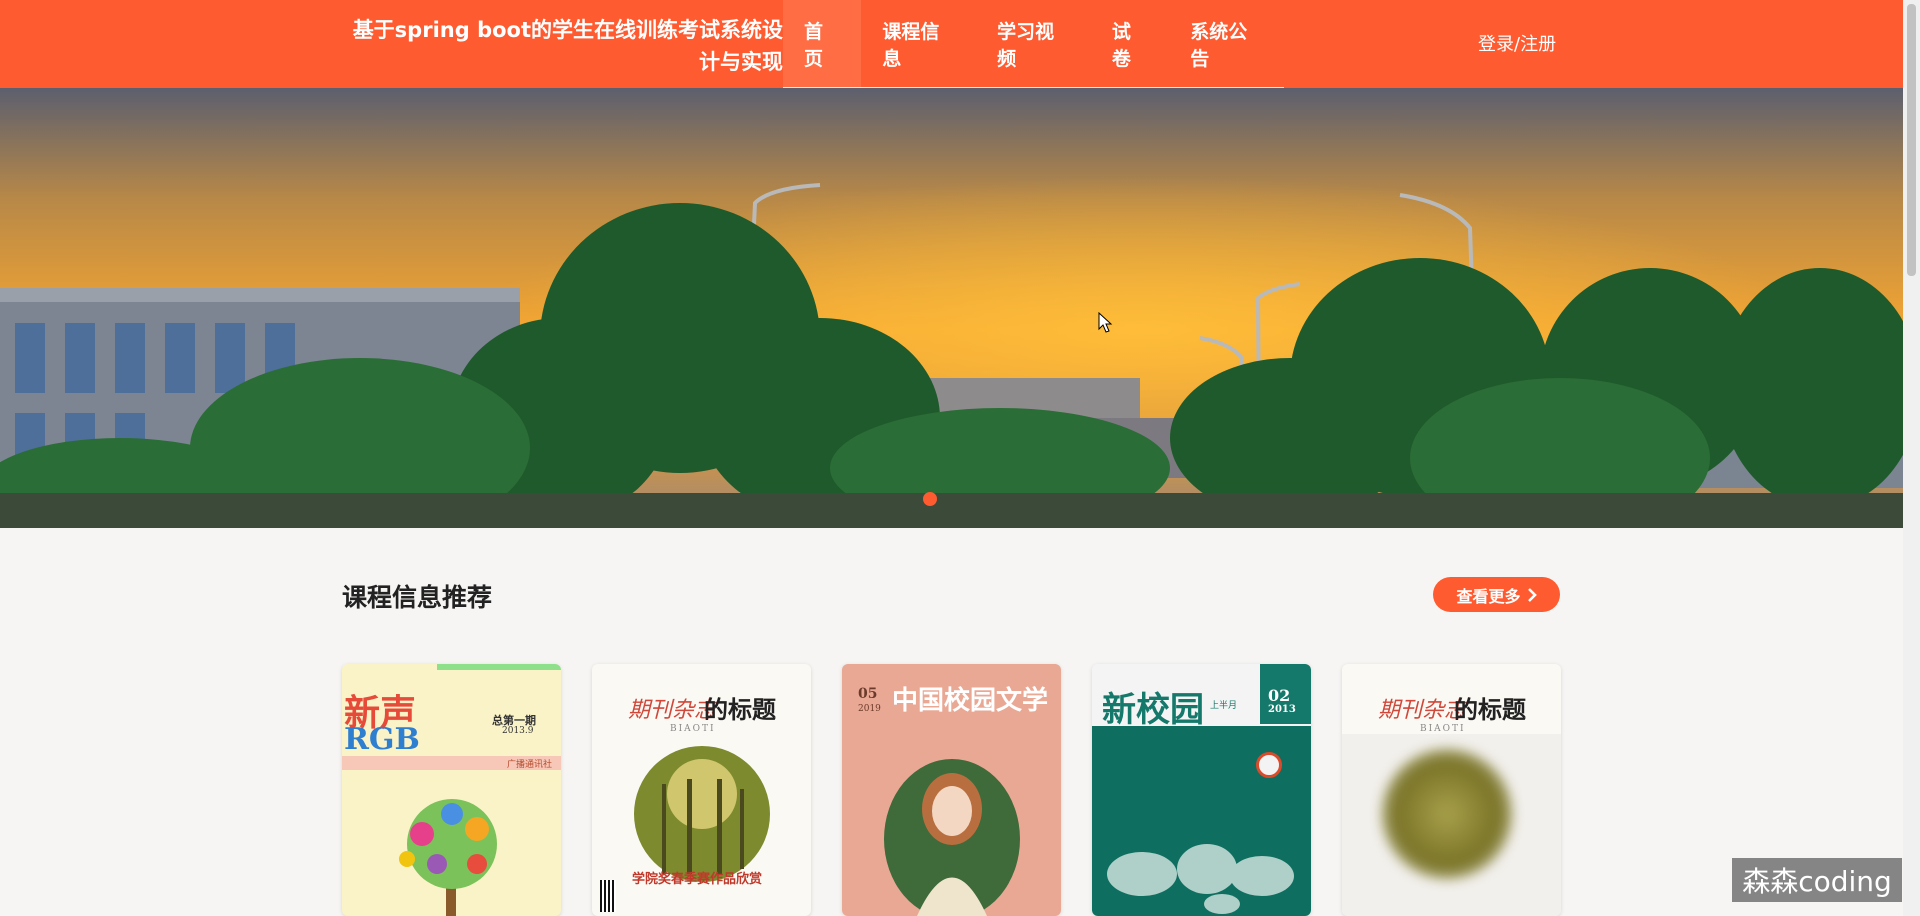  Describe the element at coordinates (741, 62) in the screenshot. I see `site-title-line2: 计与实现` at that location.